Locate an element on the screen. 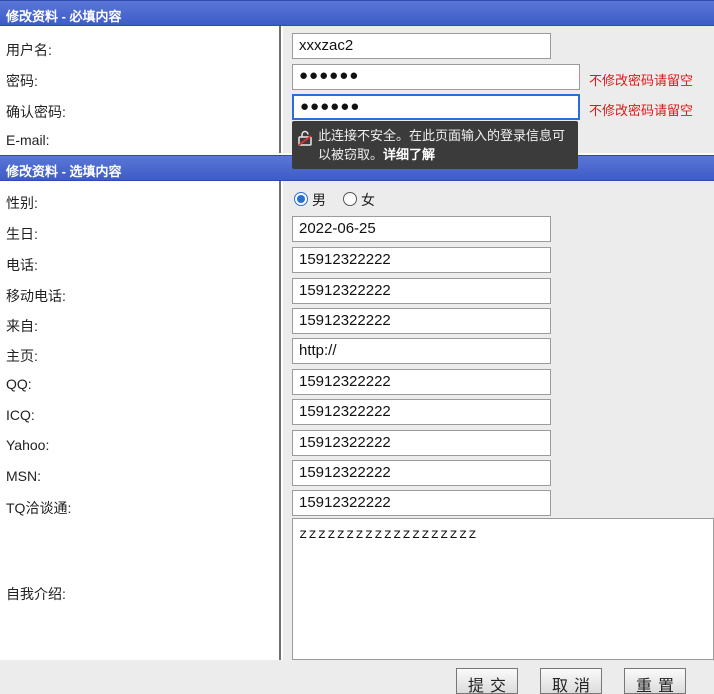 The width and height of the screenshot is (714, 694). mobile-label: 移动电话: is located at coordinates (36, 296).